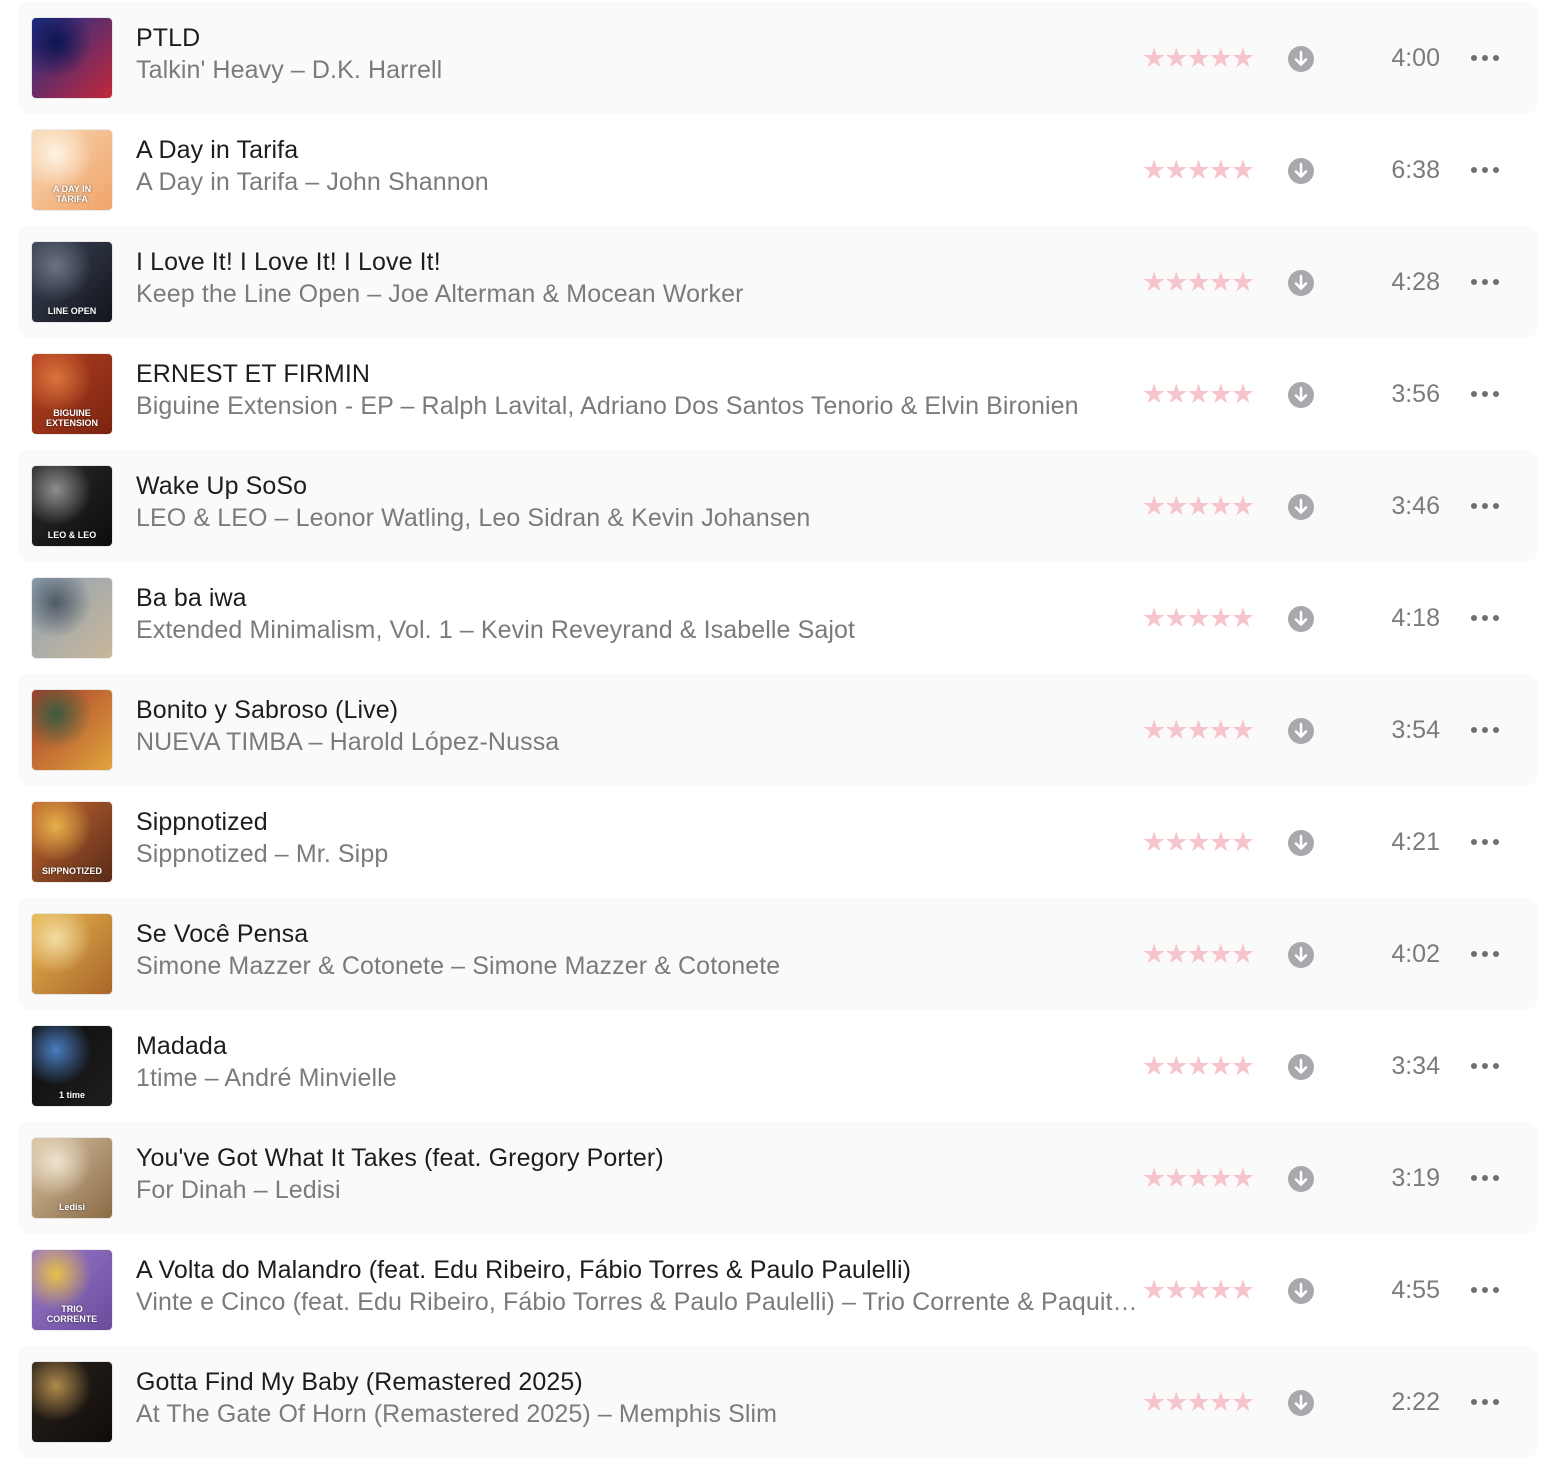 The height and width of the screenshot is (1466, 1554). I want to click on album-artwork: TRIO CORRENTE, so click(72, 1290).